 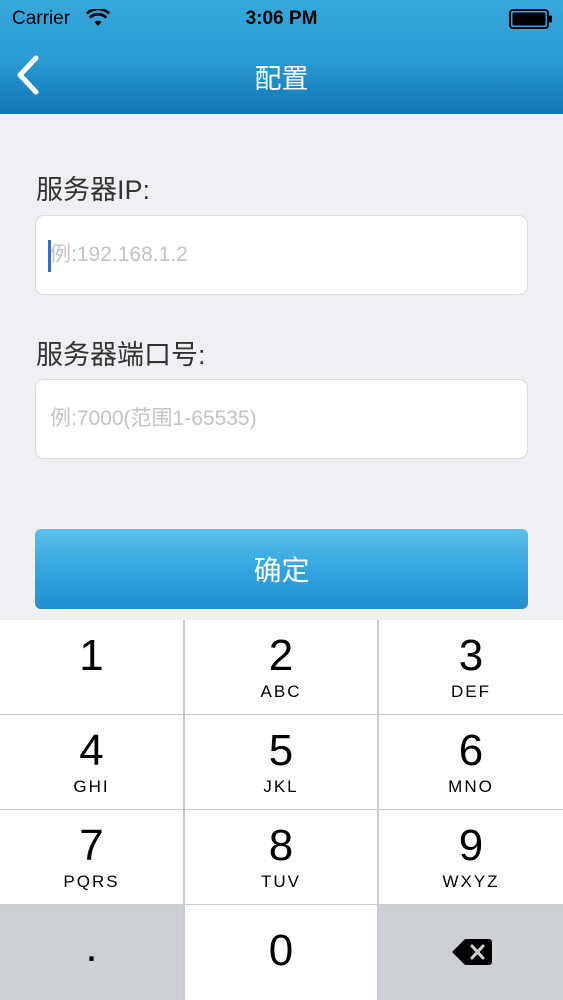 I want to click on header: Carrier 3:06 PM 配置, so click(x=281, y=57).